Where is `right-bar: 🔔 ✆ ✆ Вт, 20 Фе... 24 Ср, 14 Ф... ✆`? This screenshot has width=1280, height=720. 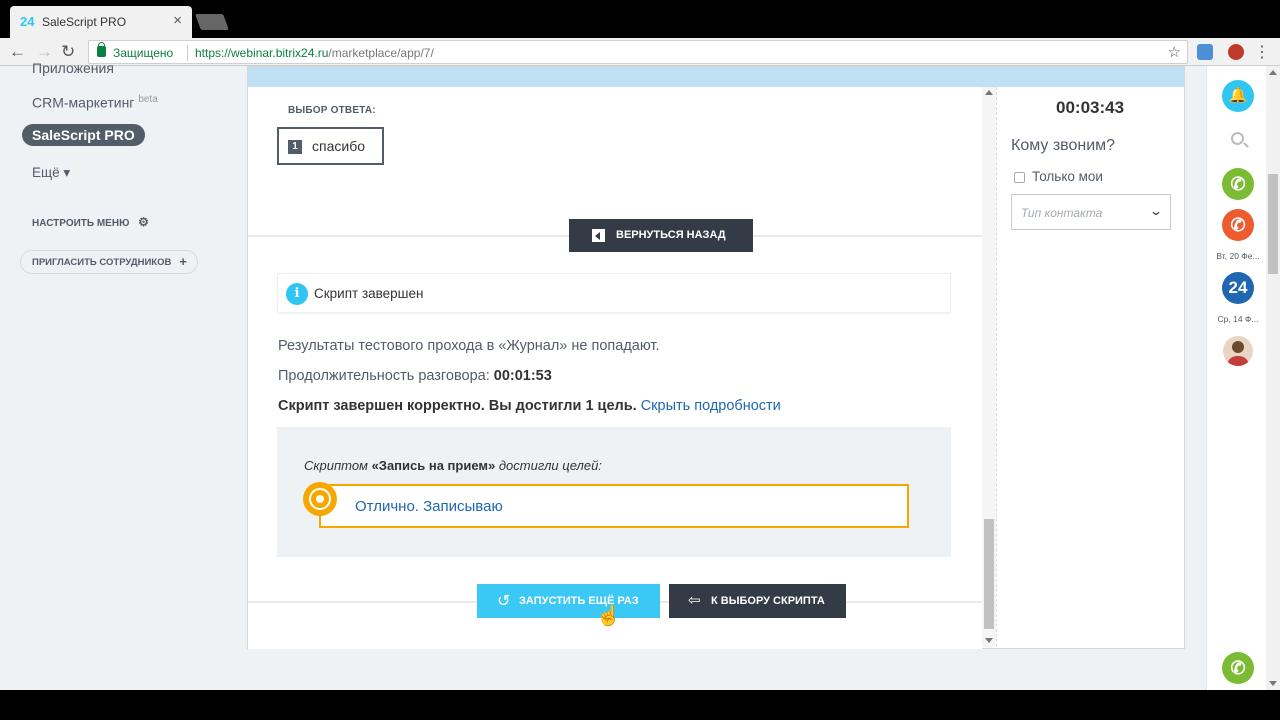 right-bar: 🔔 ✆ ✆ Вт, 20 Фе... 24 Ср, 14 Ф... ✆ is located at coordinates (1236, 378).